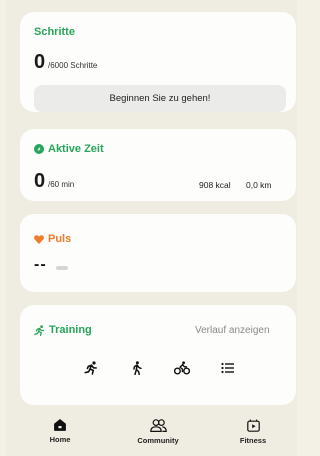 This screenshot has width=320, height=456. What do you see at coordinates (40, 62) in the screenshot?
I see `steps-value: 0` at bounding box center [40, 62].